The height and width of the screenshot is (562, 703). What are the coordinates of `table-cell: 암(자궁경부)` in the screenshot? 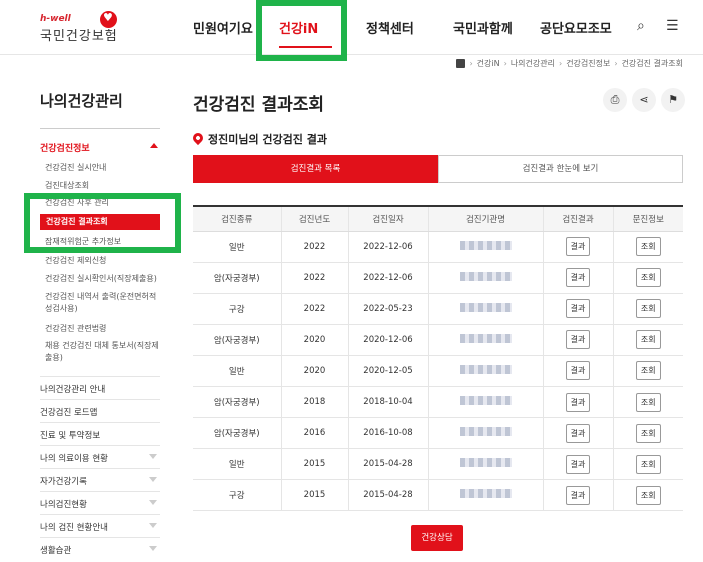 It's located at (237, 433).